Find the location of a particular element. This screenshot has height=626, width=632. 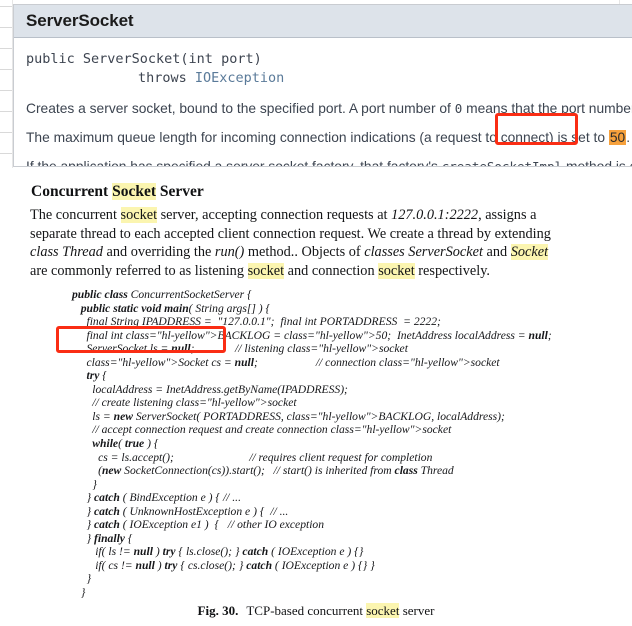

figure-caption-pre: TCP-based concurrent is located at coordinates (306, 610).